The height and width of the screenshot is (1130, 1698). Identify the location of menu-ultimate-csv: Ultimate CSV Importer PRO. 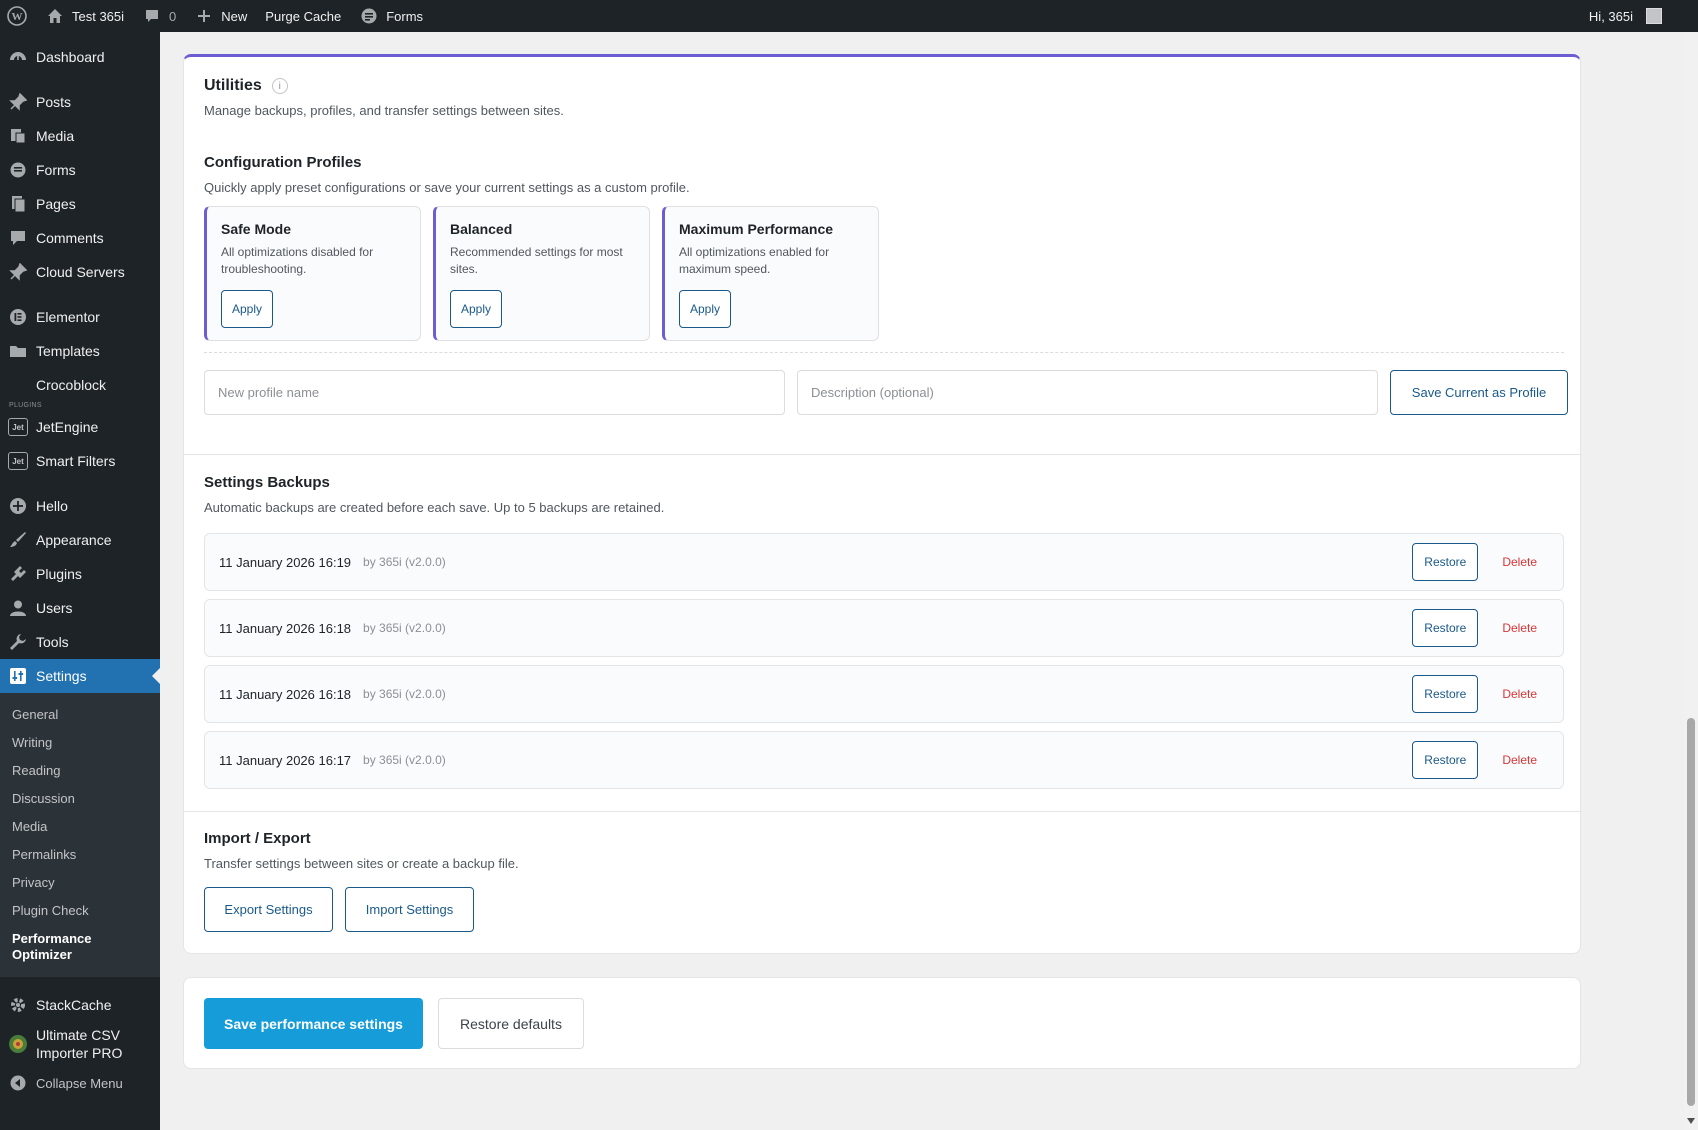
(80, 1044).